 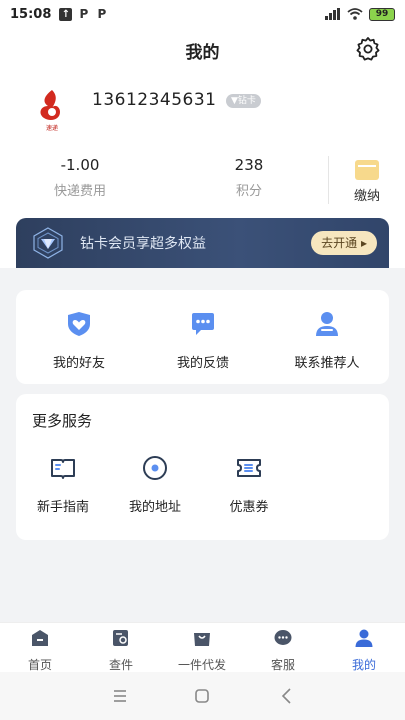 I want to click on stats-row: -1.00 快递费用 238 积分 缴纳, so click(x=202, y=184).